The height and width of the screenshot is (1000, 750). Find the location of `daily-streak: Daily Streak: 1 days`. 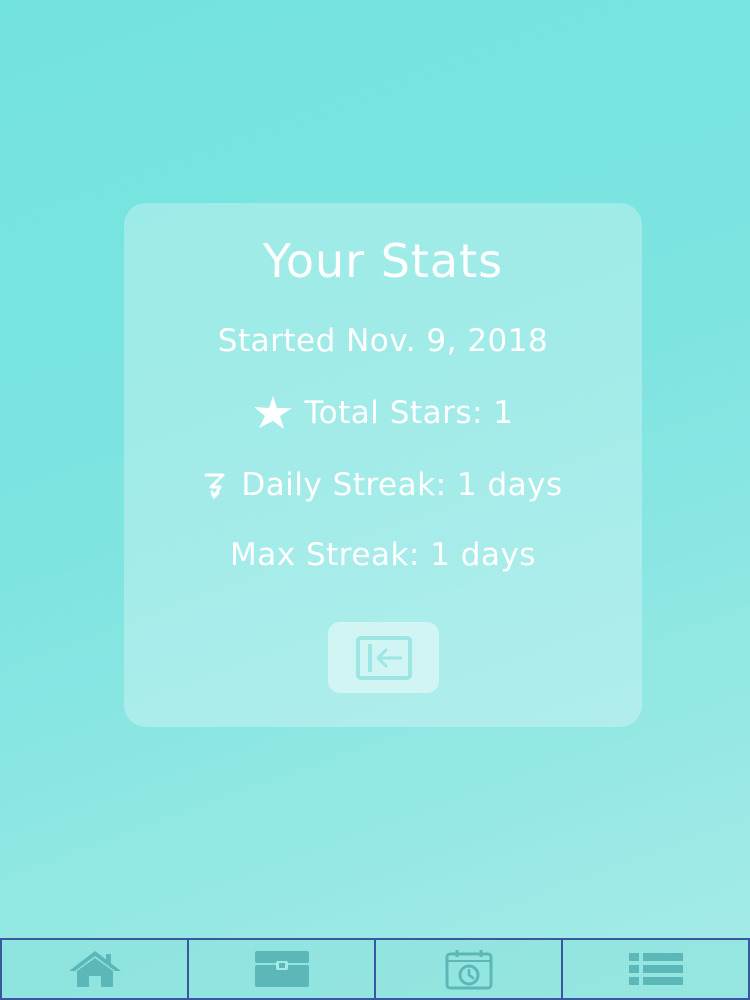

daily-streak: Daily Streak: 1 days is located at coordinates (383, 485).